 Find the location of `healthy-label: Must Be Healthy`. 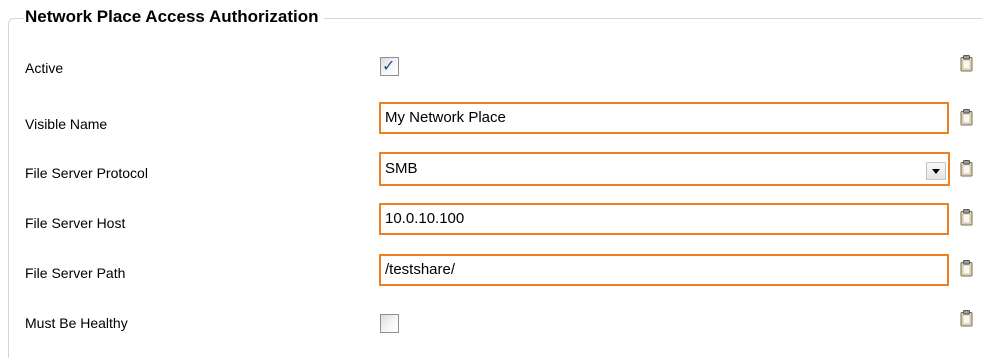

healthy-label: Must Be Healthy is located at coordinates (76, 323).